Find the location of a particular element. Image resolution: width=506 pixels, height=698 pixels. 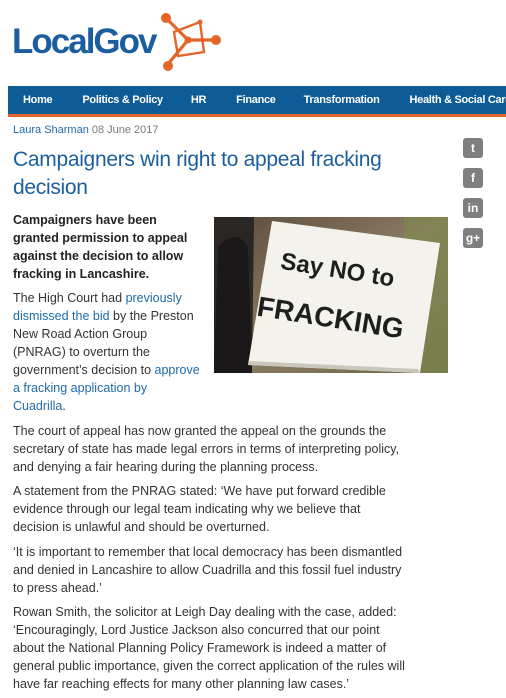

author-link: Laura Sharman is located at coordinates (51, 130).